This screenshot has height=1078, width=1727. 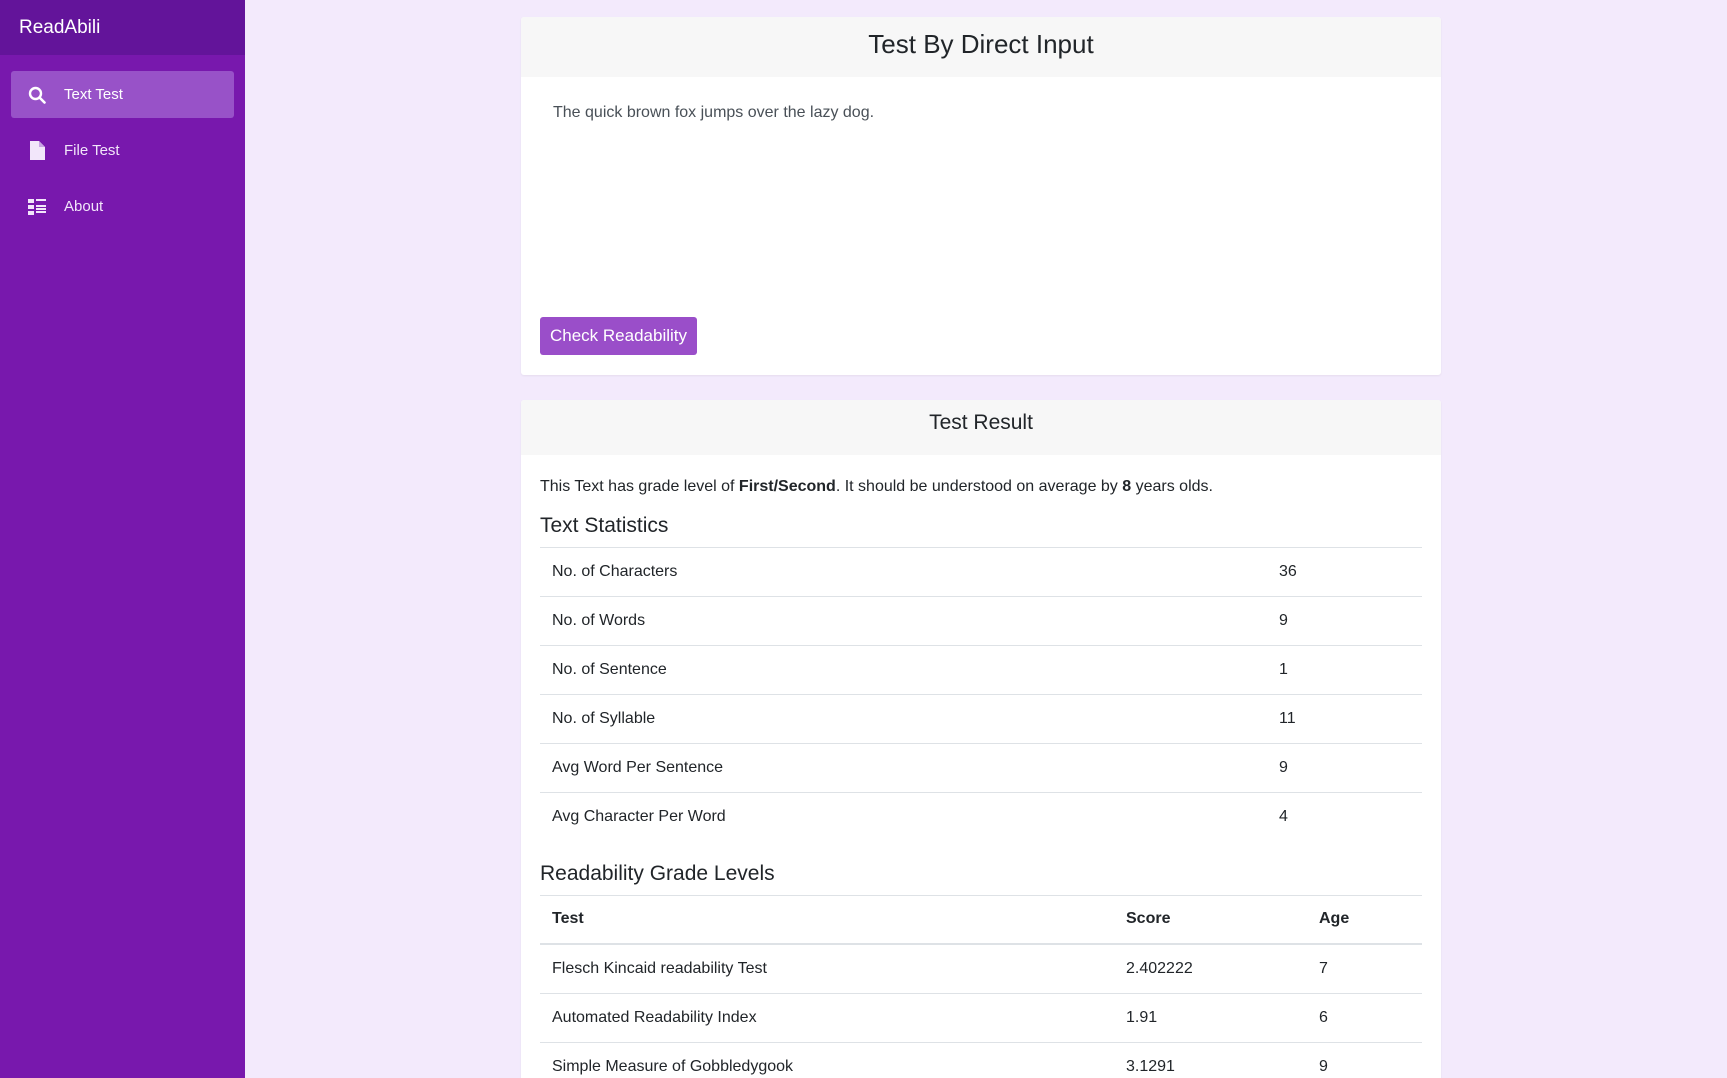 What do you see at coordinates (37, 151) in the screenshot?
I see `file-icon` at bounding box center [37, 151].